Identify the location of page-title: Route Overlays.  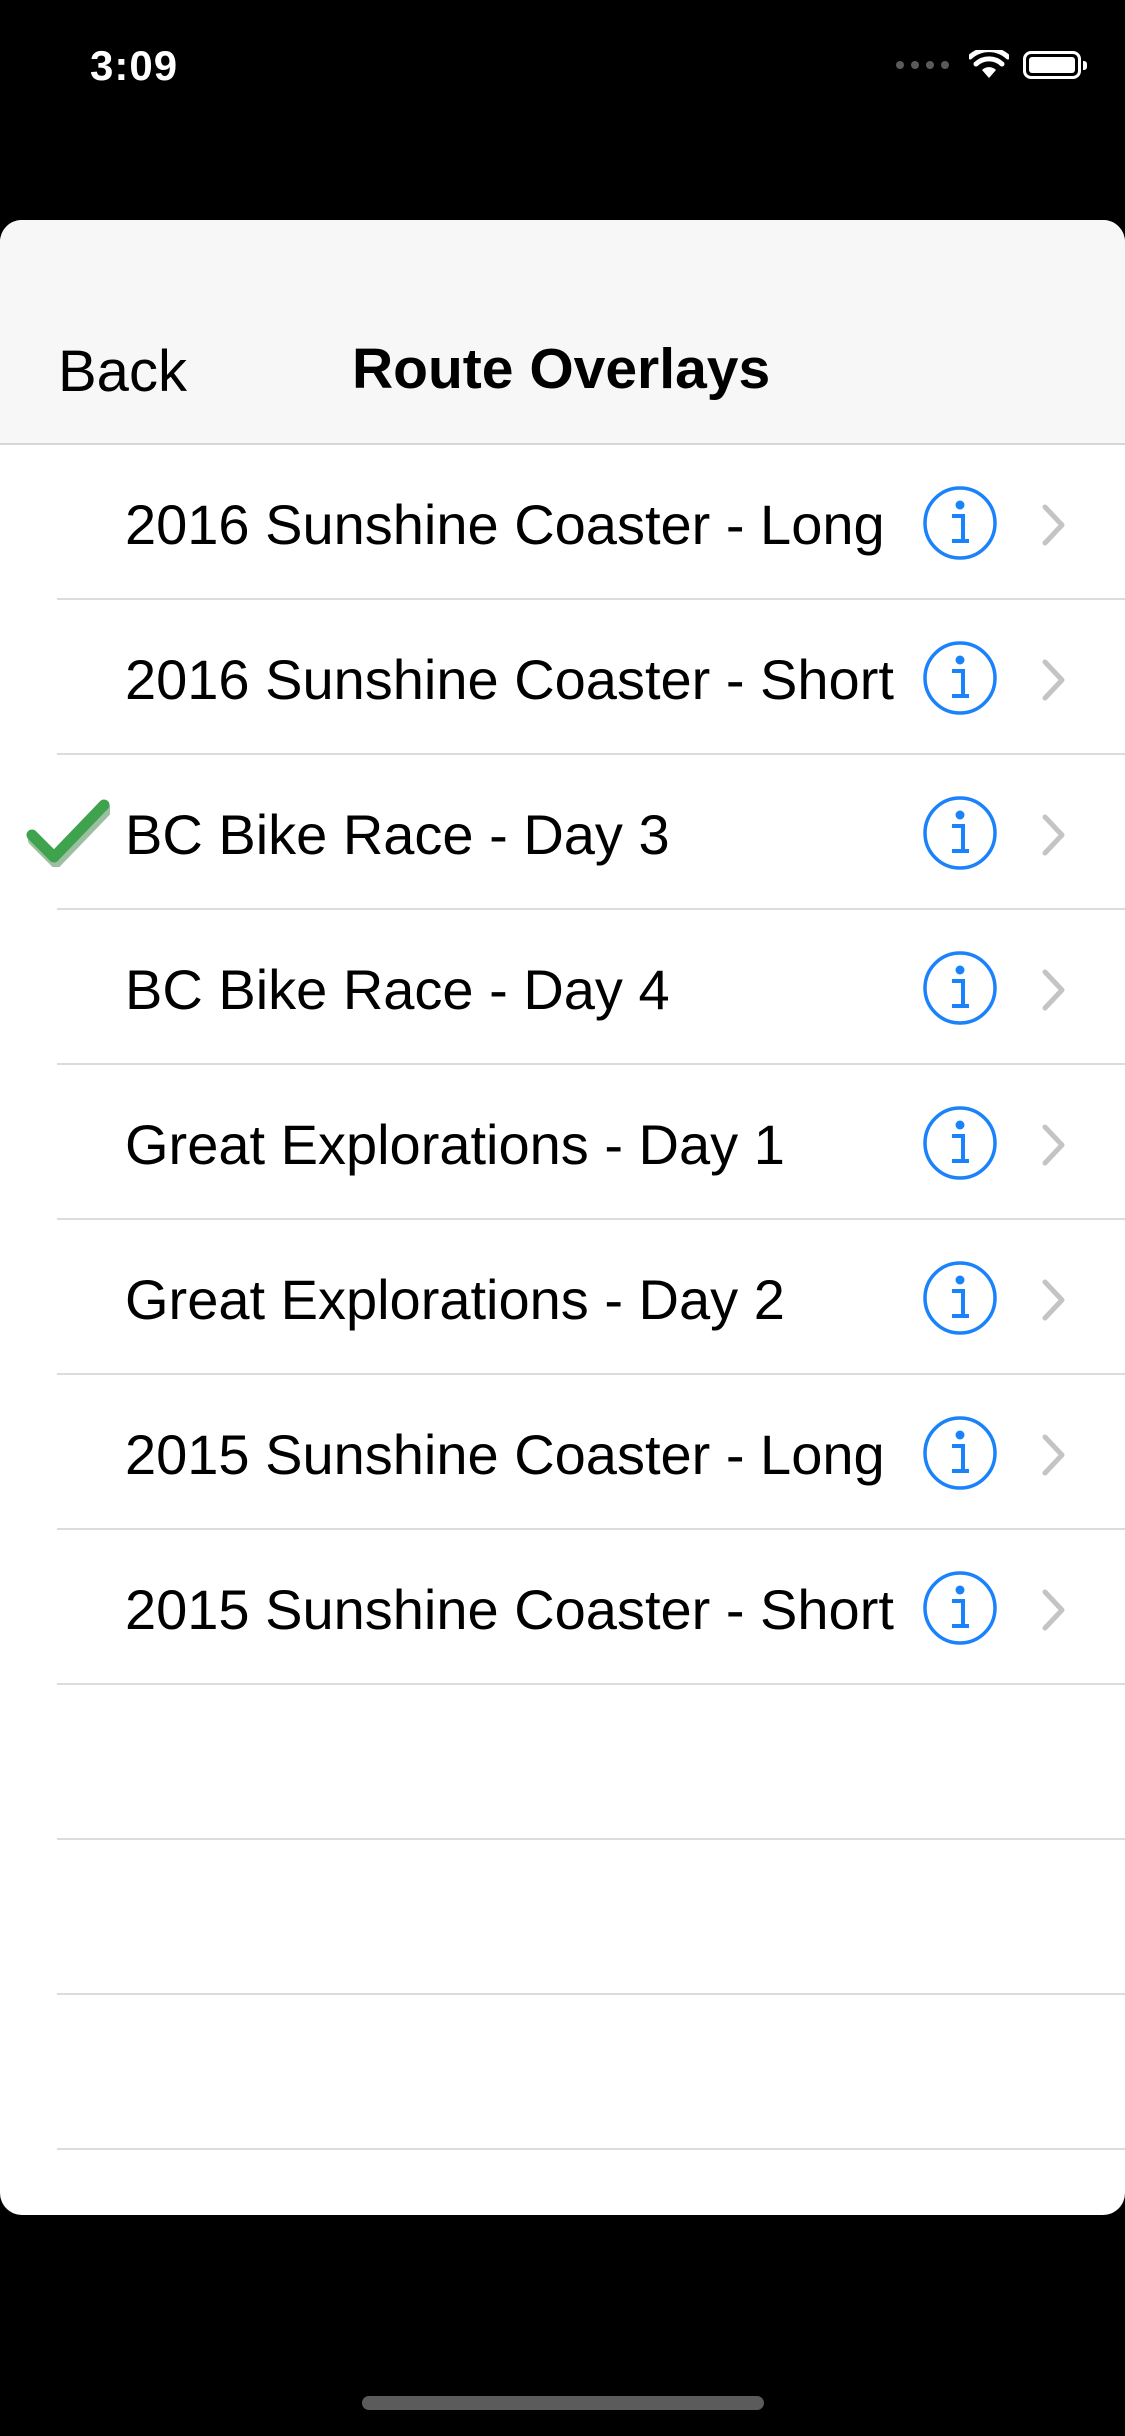
(561, 369).